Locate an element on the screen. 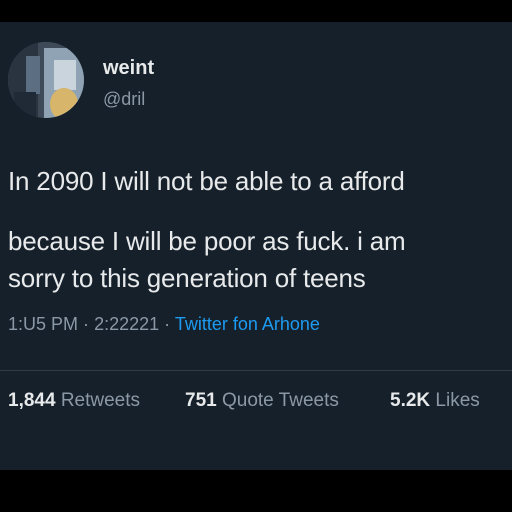 The image size is (512, 512). divider is located at coordinates (256, 370).